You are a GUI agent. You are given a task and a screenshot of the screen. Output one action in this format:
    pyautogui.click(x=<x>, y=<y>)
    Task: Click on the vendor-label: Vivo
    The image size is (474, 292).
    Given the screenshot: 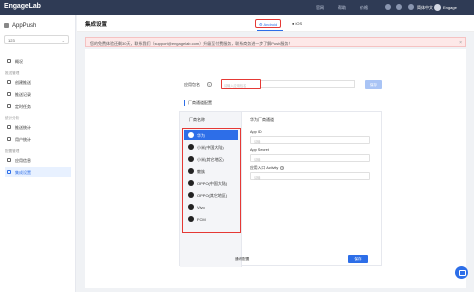 What is the action you would take?
    pyautogui.click(x=201, y=207)
    